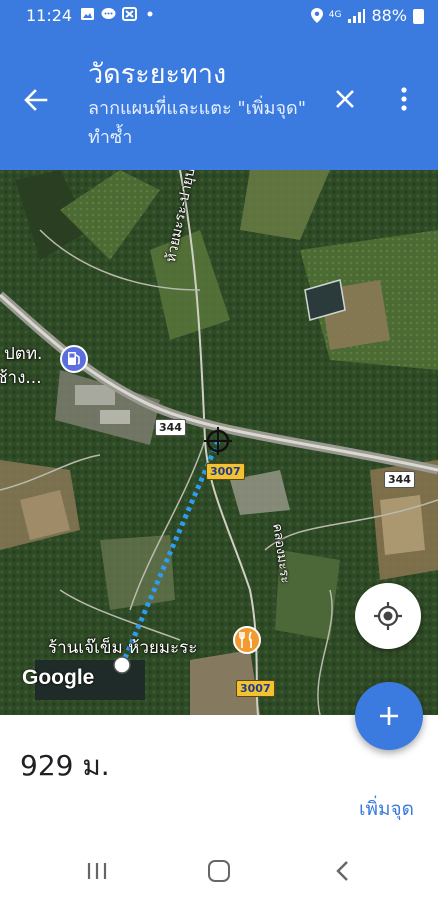 The image size is (438, 900). I want to click on fuel-station-name: ปตท., so click(23, 354).